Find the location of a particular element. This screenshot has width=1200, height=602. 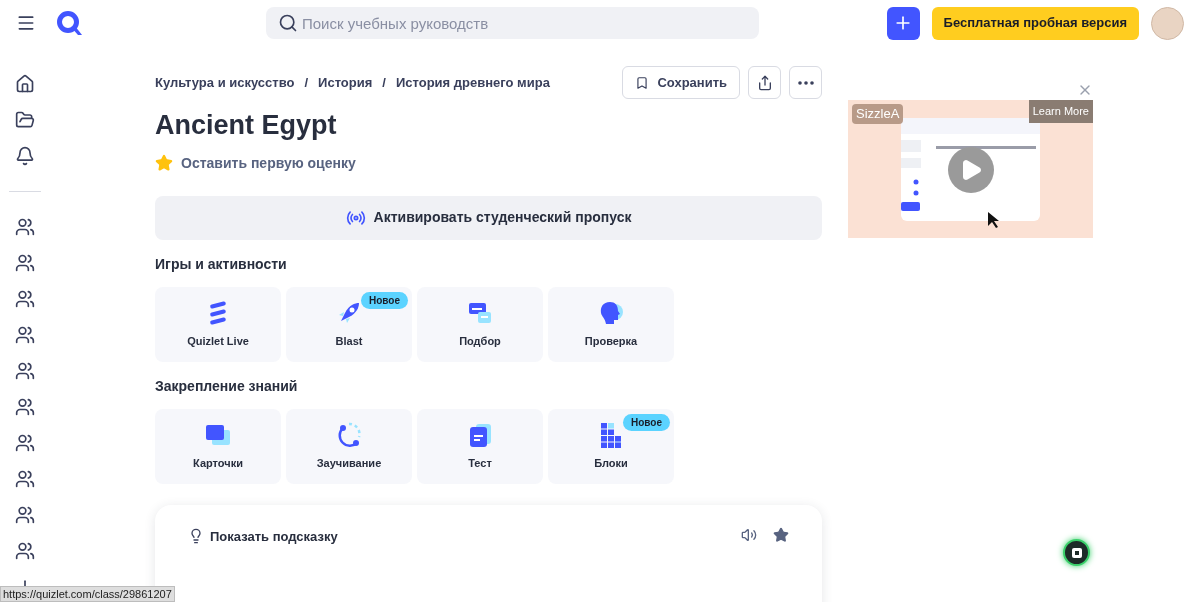

learn-more-button: Learn More is located at coordinates (1060, 111).